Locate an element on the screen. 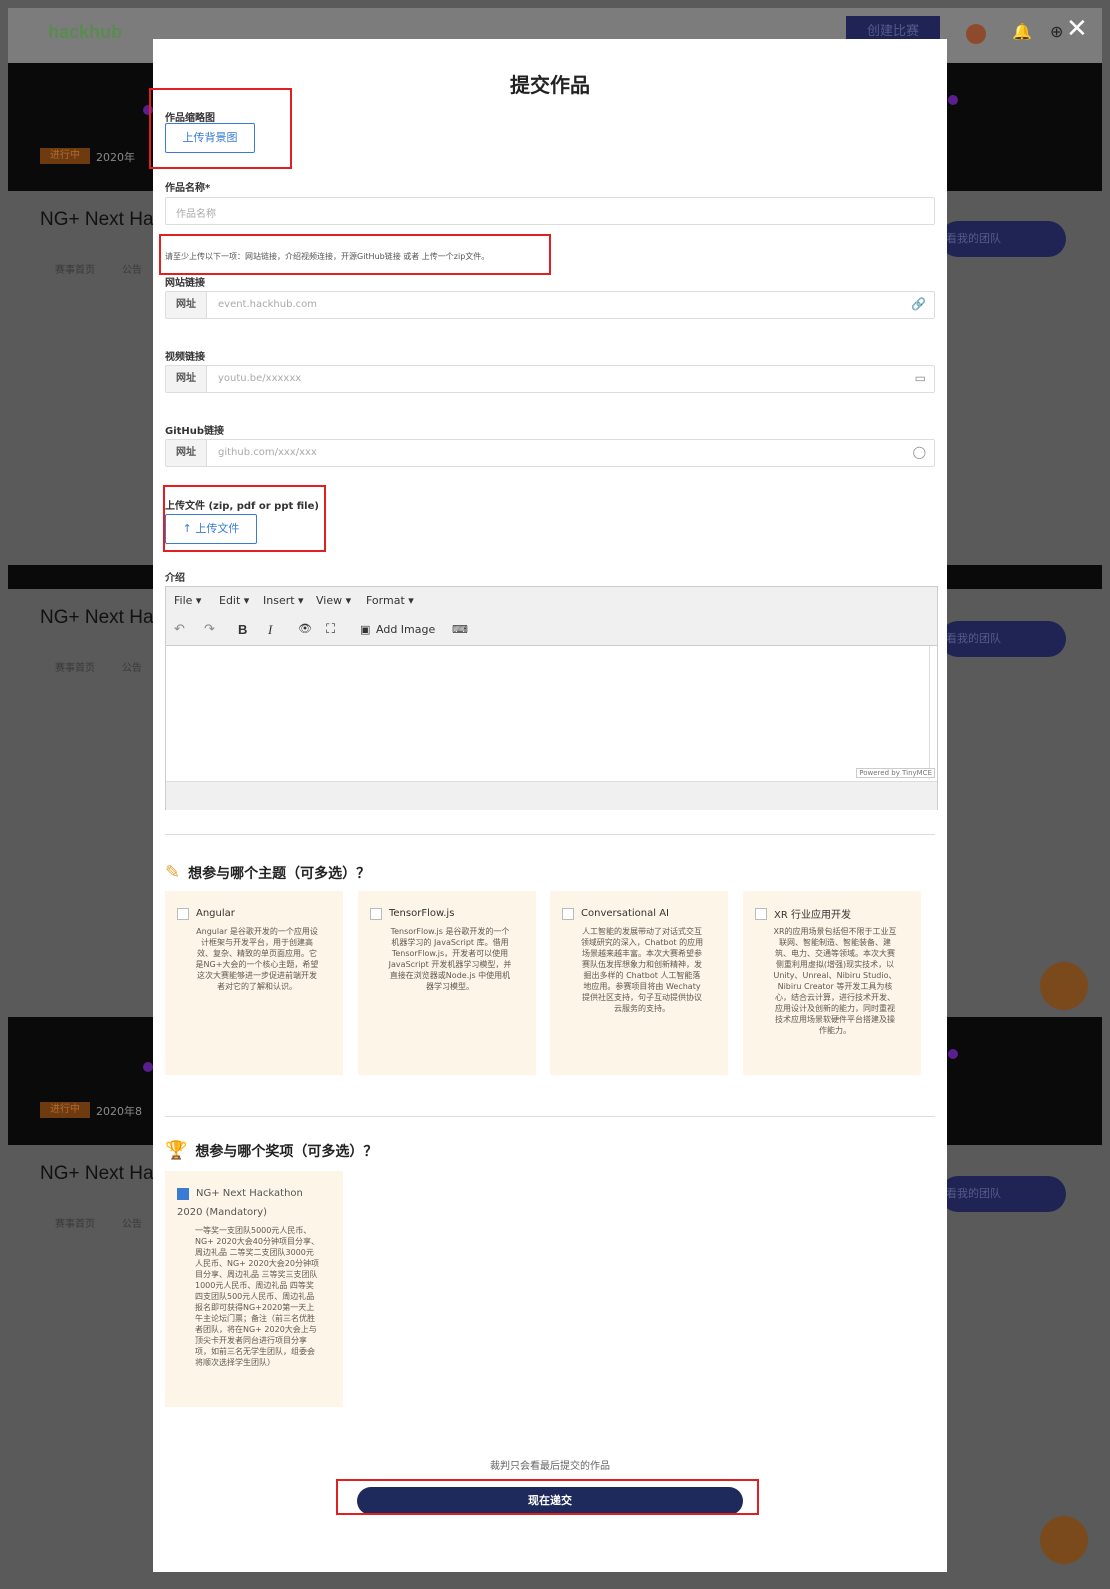 Image resolution: width=1110 pixels, height=1589 pixels. pencil-icon: ✎ is located at coordinates (173, 872).